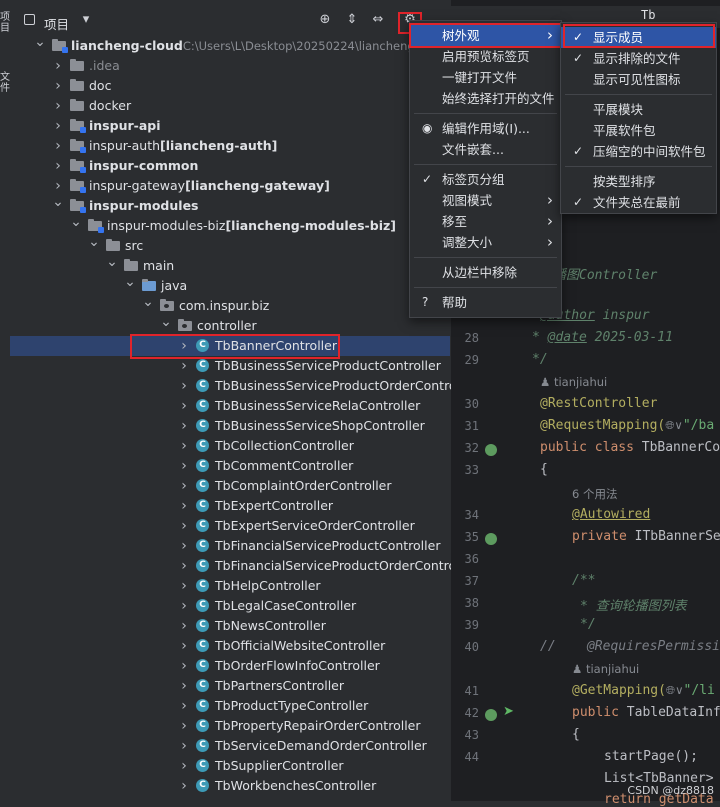 Image resolution: width=720 pixels, height=807 pixels. Describe the element at coordinates (86, 20) in the screenshot. I see `chevron-down-icon: ▾` at that location.